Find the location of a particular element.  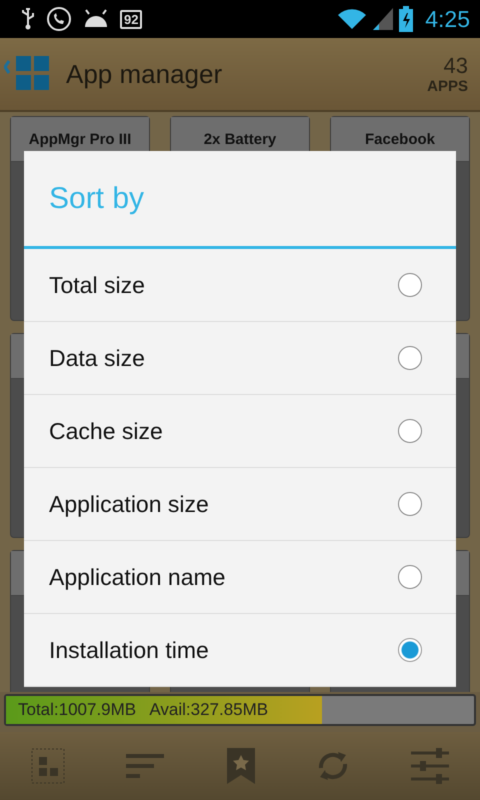

clock: 4:25 is located at coordinates (447, 19).